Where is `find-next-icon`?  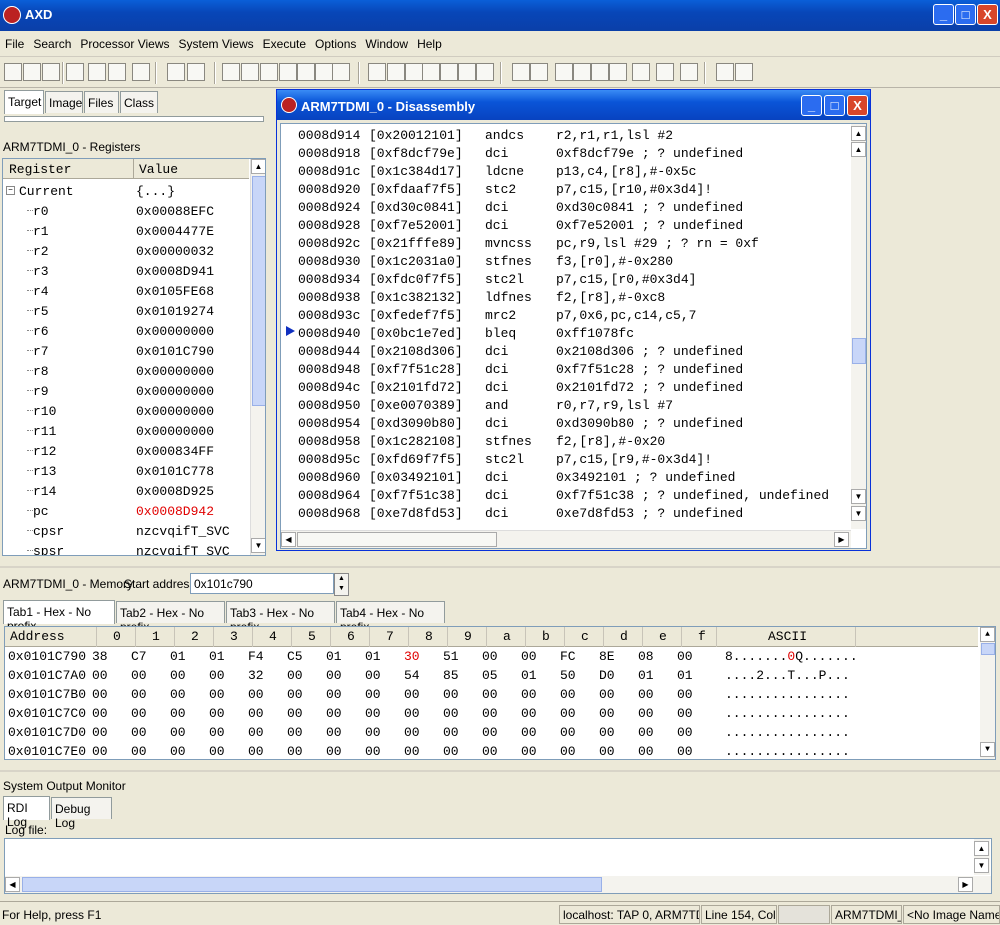 find-next-icon is located at coordinates (196, 72).